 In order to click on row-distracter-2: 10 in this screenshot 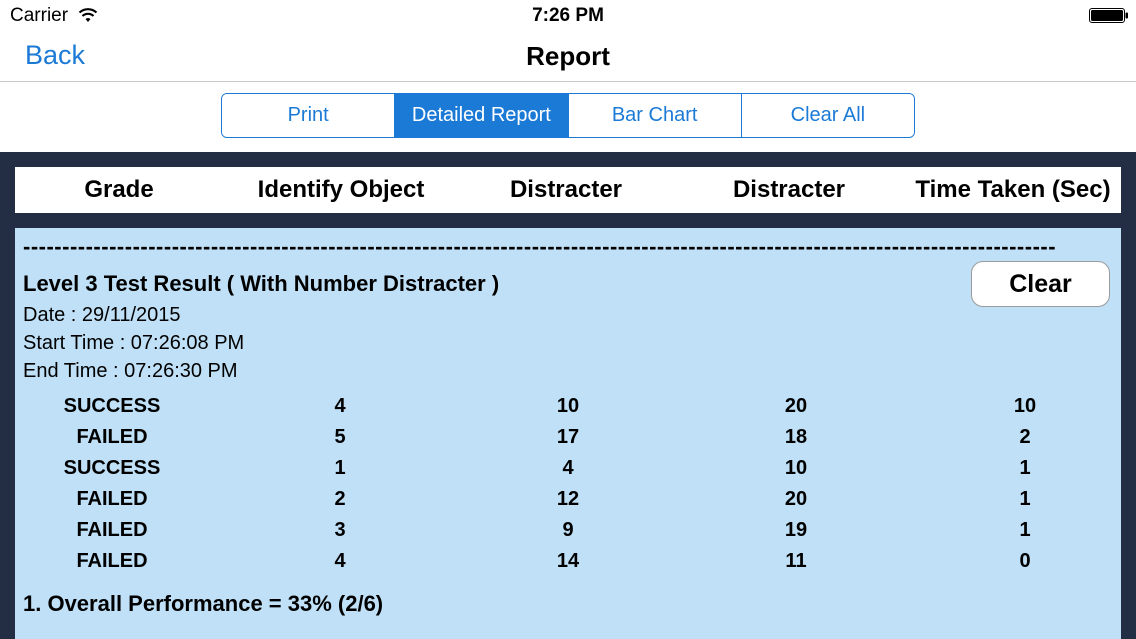, I will do `click(796, 468)`.